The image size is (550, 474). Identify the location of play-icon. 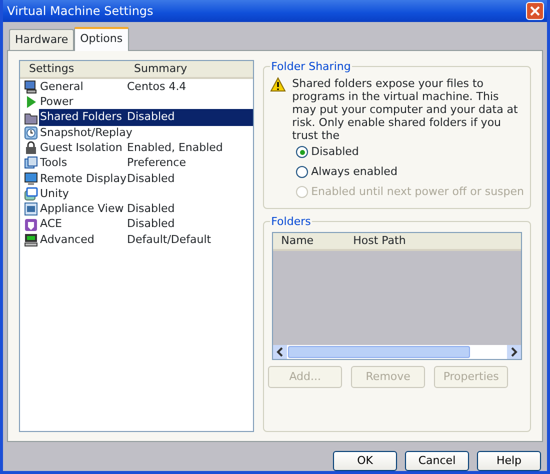
(31, 102).